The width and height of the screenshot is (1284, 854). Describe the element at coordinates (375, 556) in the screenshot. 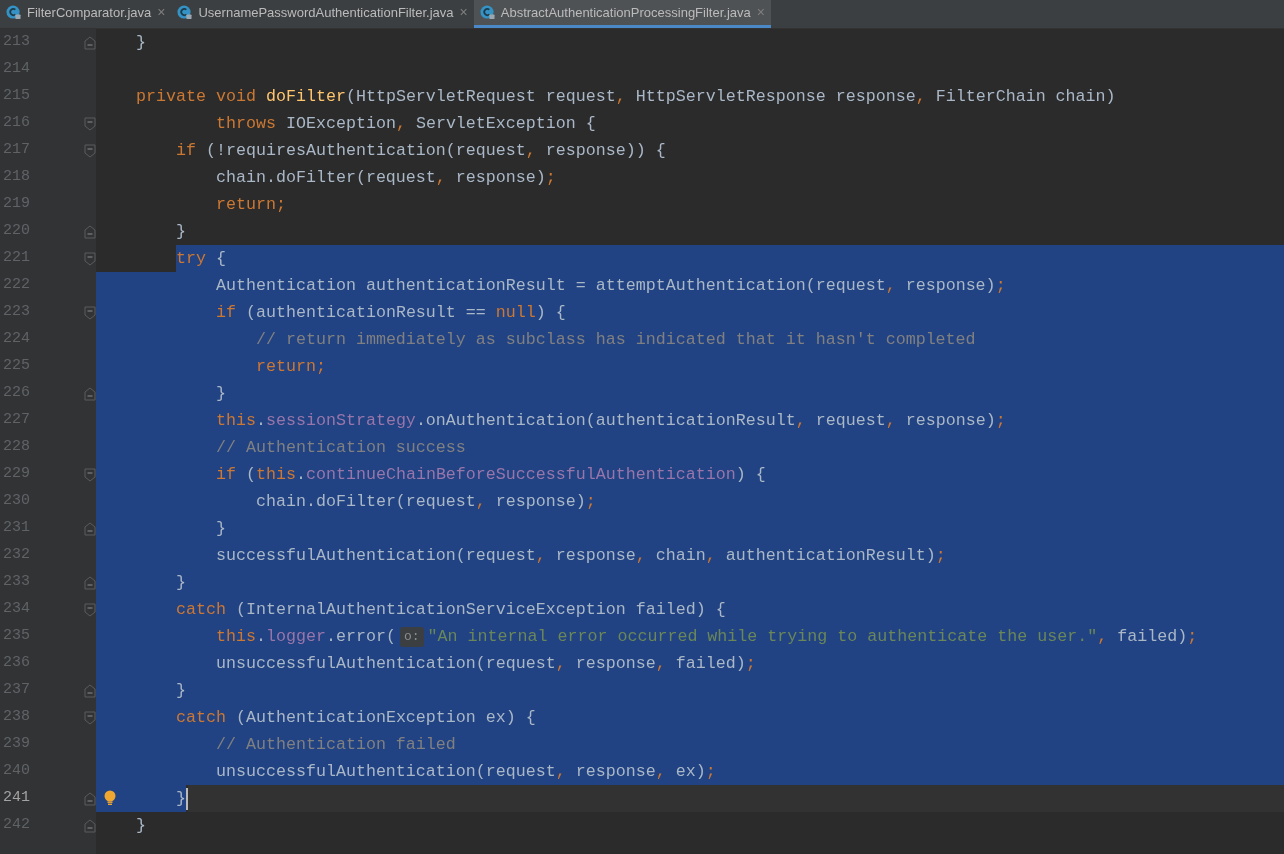

I see `code-token: successfulAuthentication(request` at that location.